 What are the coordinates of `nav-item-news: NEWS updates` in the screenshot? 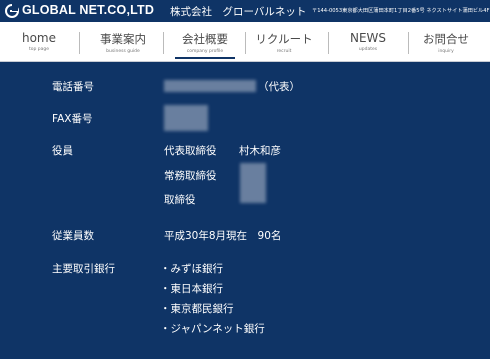 It's located at (368, 42).